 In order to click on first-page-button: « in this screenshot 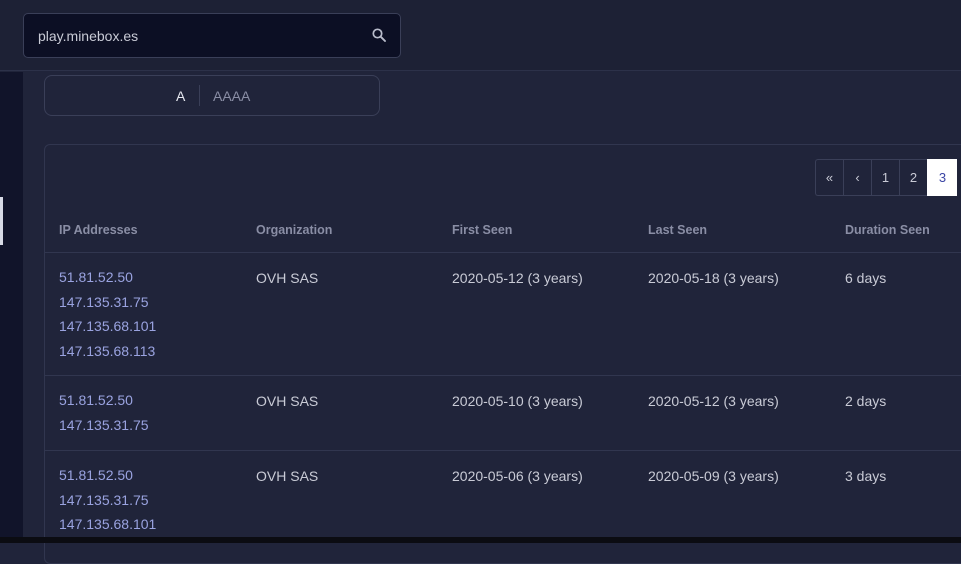, I will do `click(829, 177)`.